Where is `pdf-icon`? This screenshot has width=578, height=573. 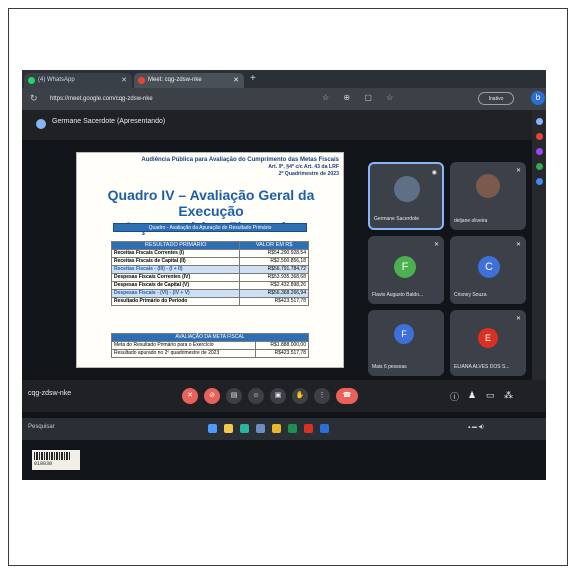
pdf-icon is located at coordinates (308, 428).